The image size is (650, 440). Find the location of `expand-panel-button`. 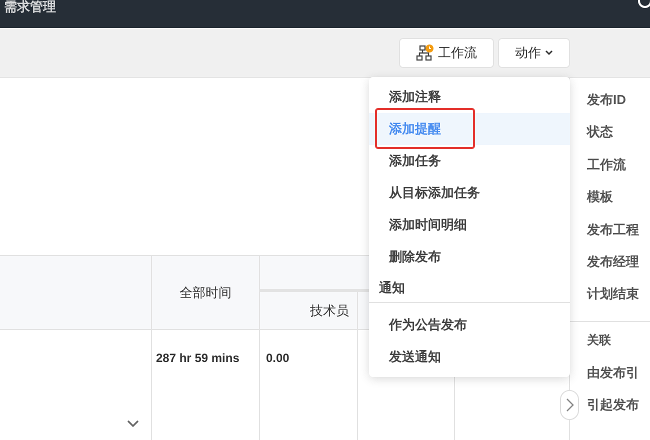

expand-panel-button is located at coordinates (569, 405).